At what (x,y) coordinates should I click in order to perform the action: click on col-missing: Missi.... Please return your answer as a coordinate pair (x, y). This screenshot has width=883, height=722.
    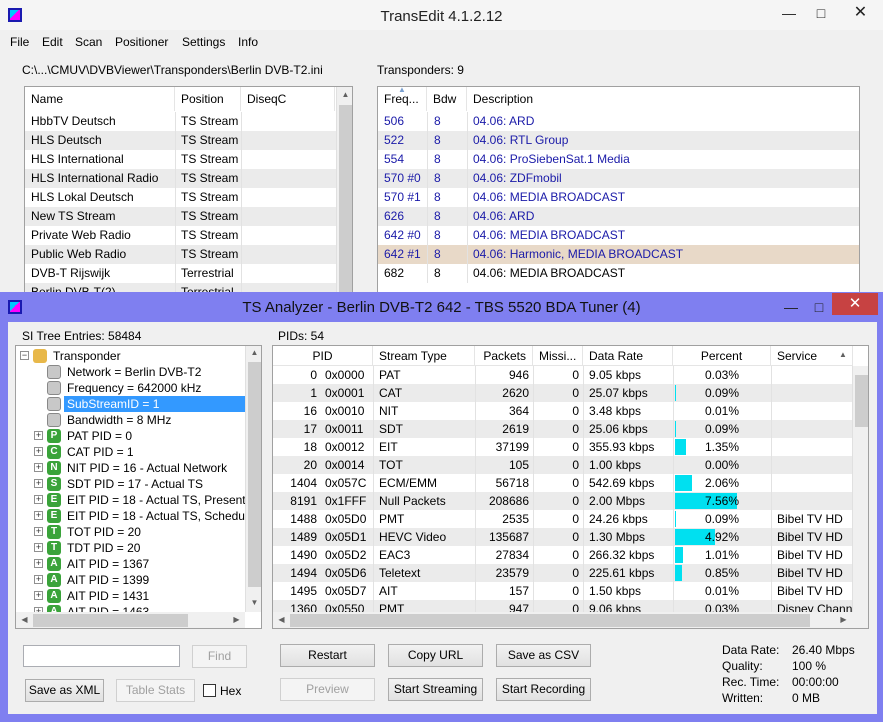
    Looking at the image, I should click on (558, 356).